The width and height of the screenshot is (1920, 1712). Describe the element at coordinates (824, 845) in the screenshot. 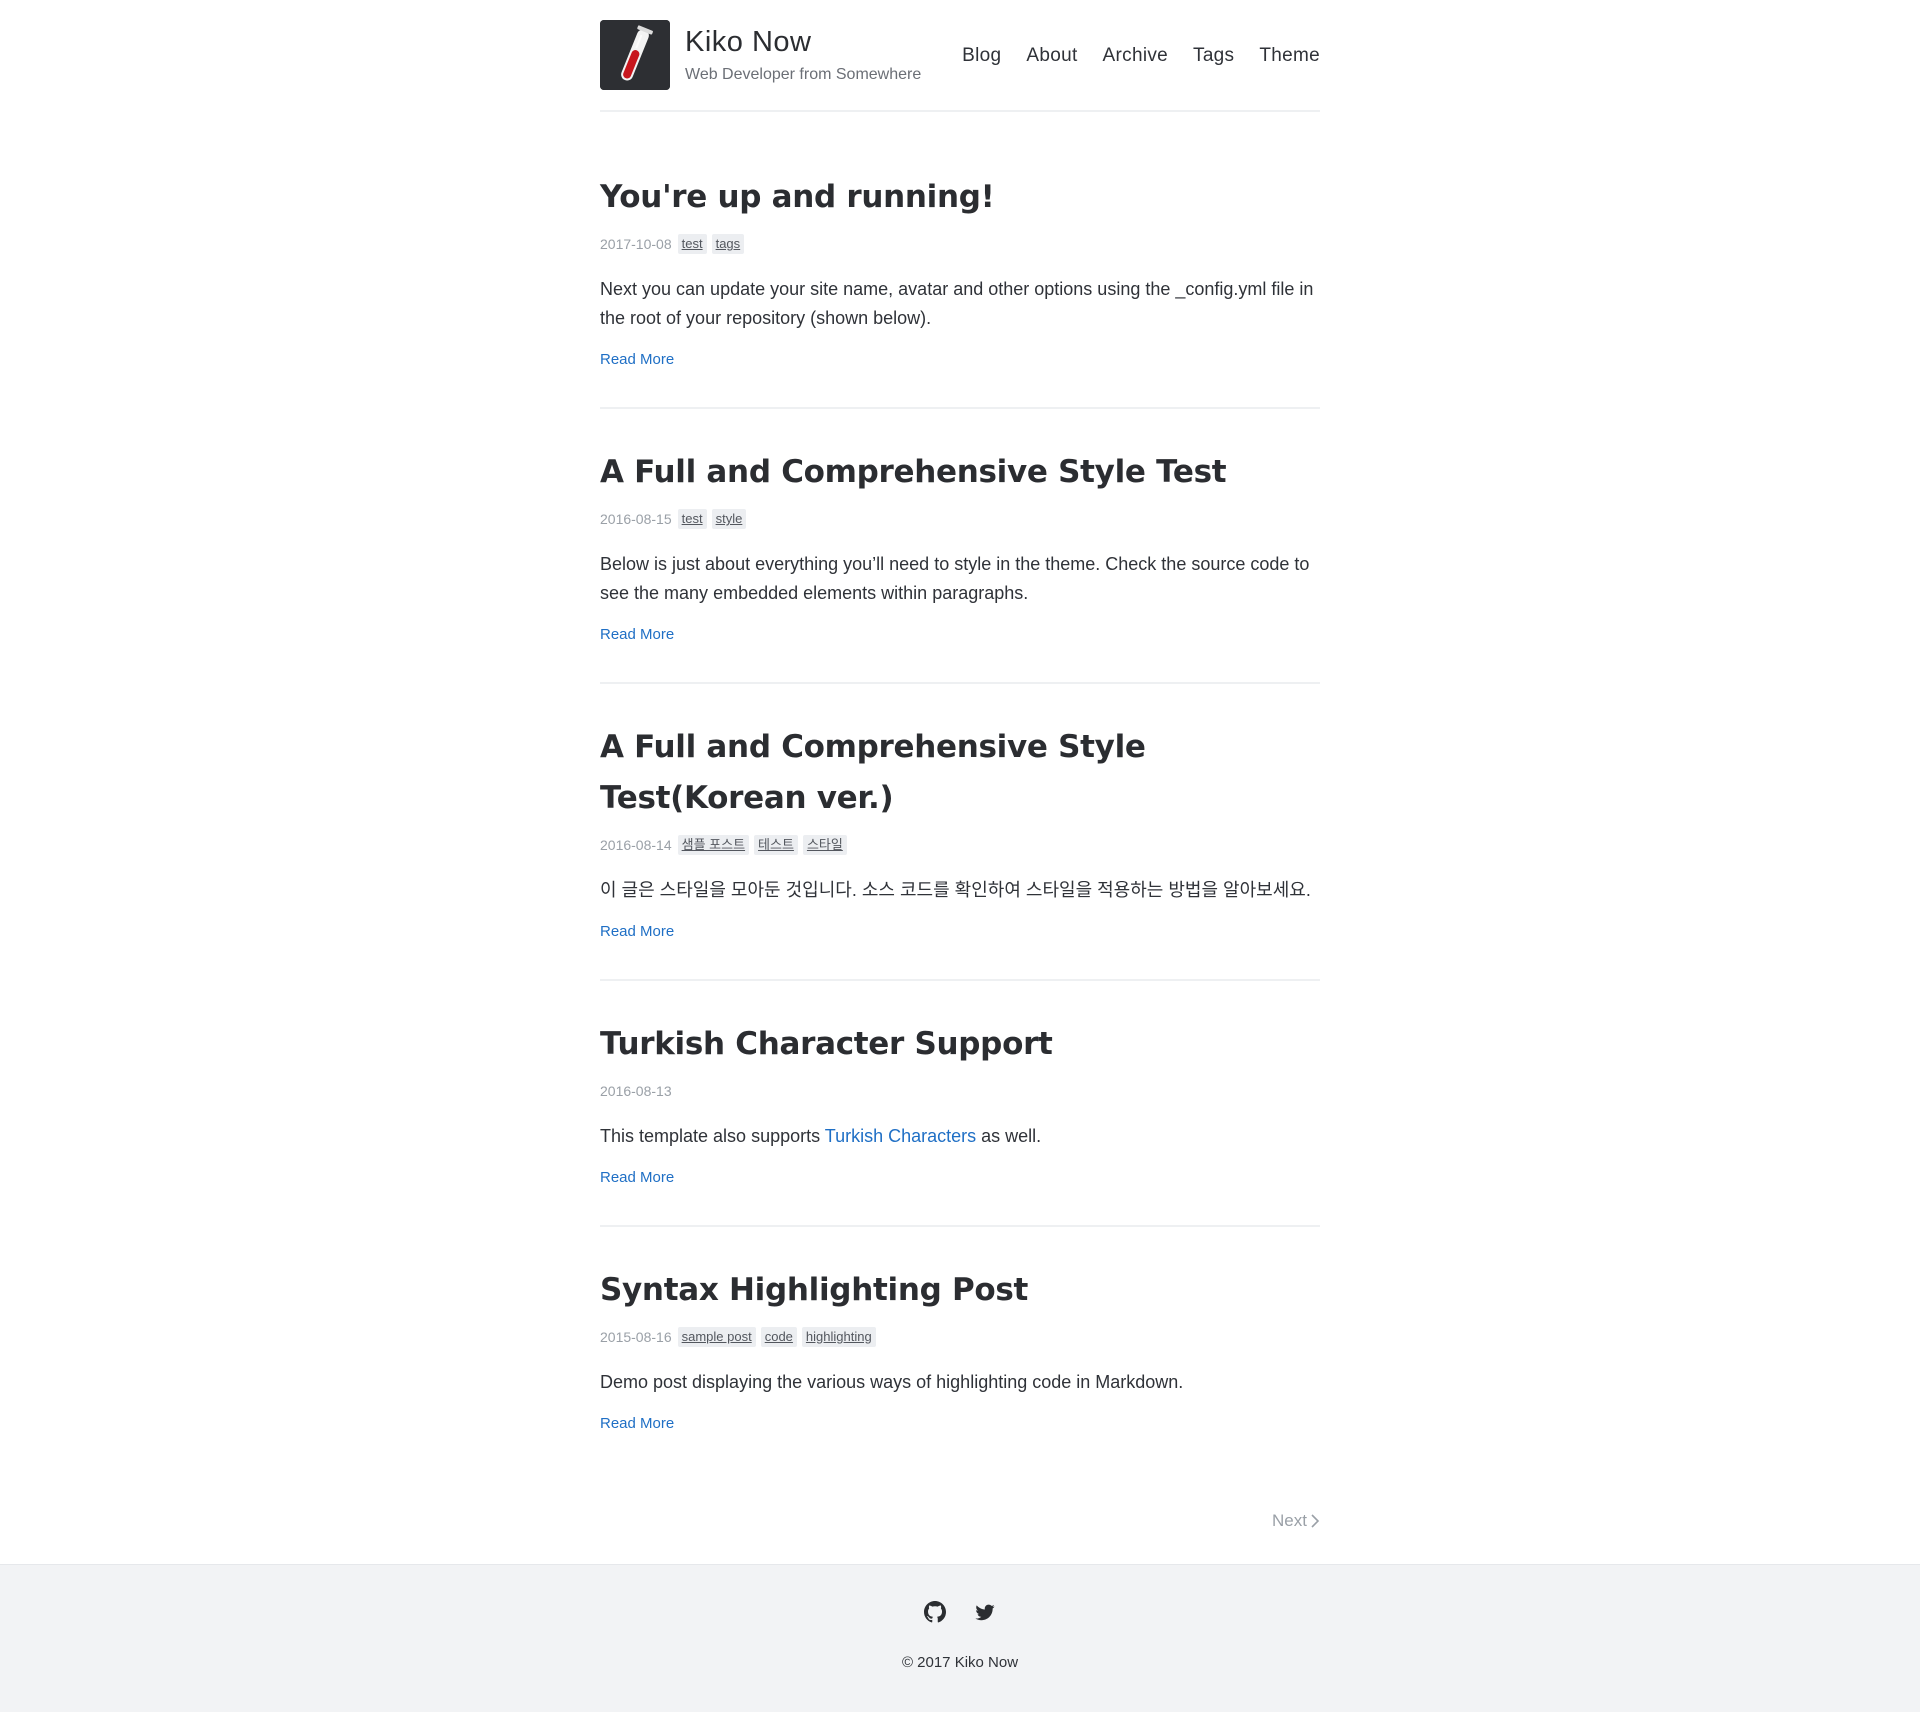

I see `tag-badge: 스타일` at that location.